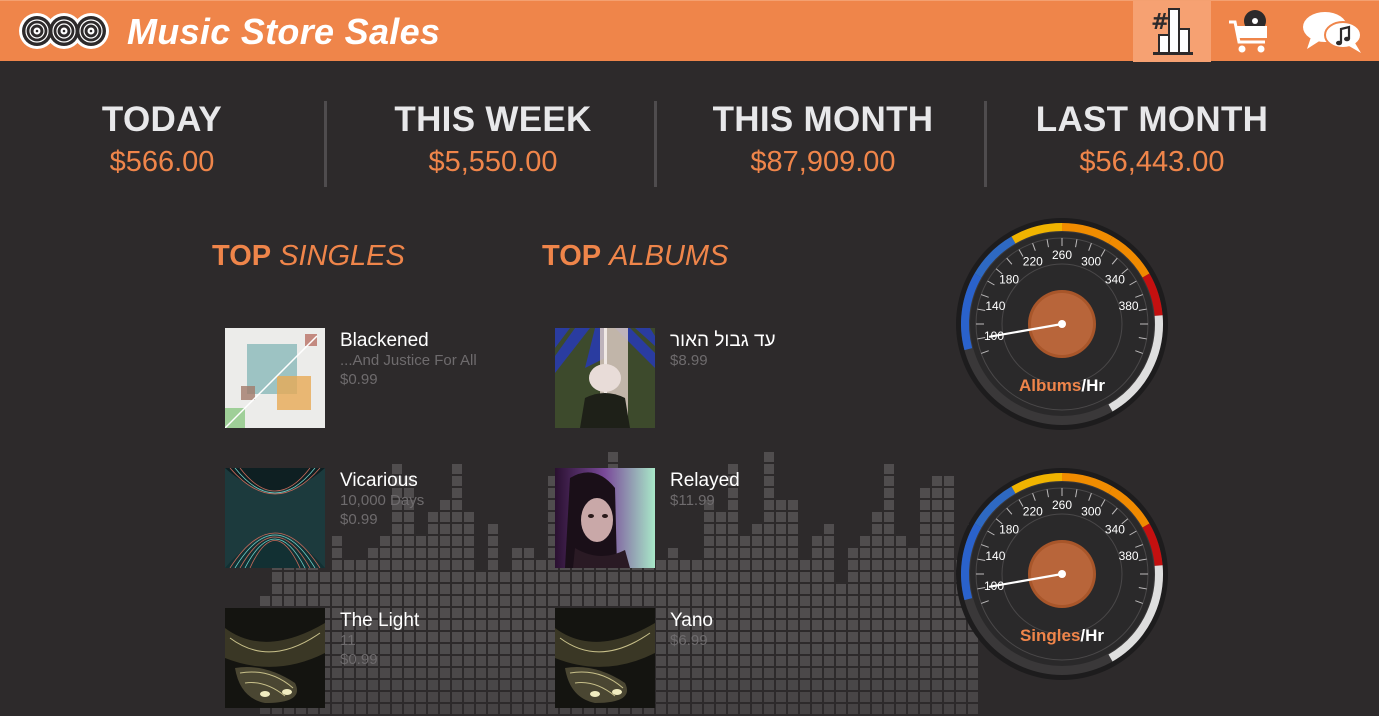 The image size is (1379, 716). Describe the element at coordinates (1062, 575) in the screenshot. I see `singles-per-hour-gauge: 100 140 180 220 260 300 340 380 Singles/Hr` at that location.